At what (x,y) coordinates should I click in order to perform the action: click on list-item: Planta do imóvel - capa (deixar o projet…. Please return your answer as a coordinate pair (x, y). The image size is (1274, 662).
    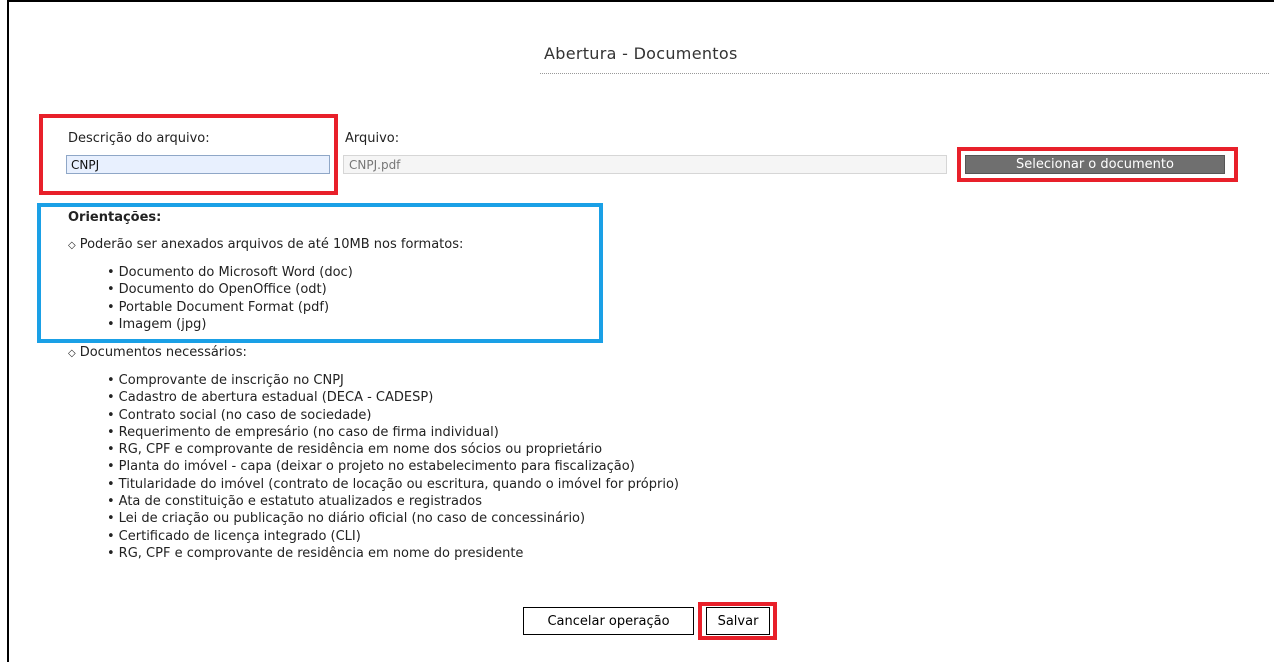
    Looking at the image, I should click on (393, 466).